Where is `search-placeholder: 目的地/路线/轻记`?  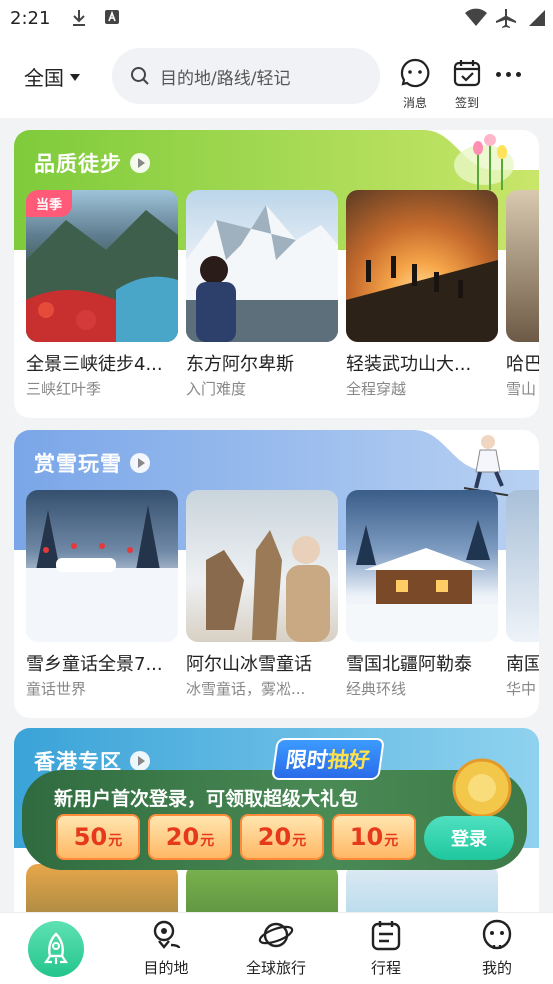 search-placeholder: 目的地/路线/轻记 is located at coordinates (225, 78).